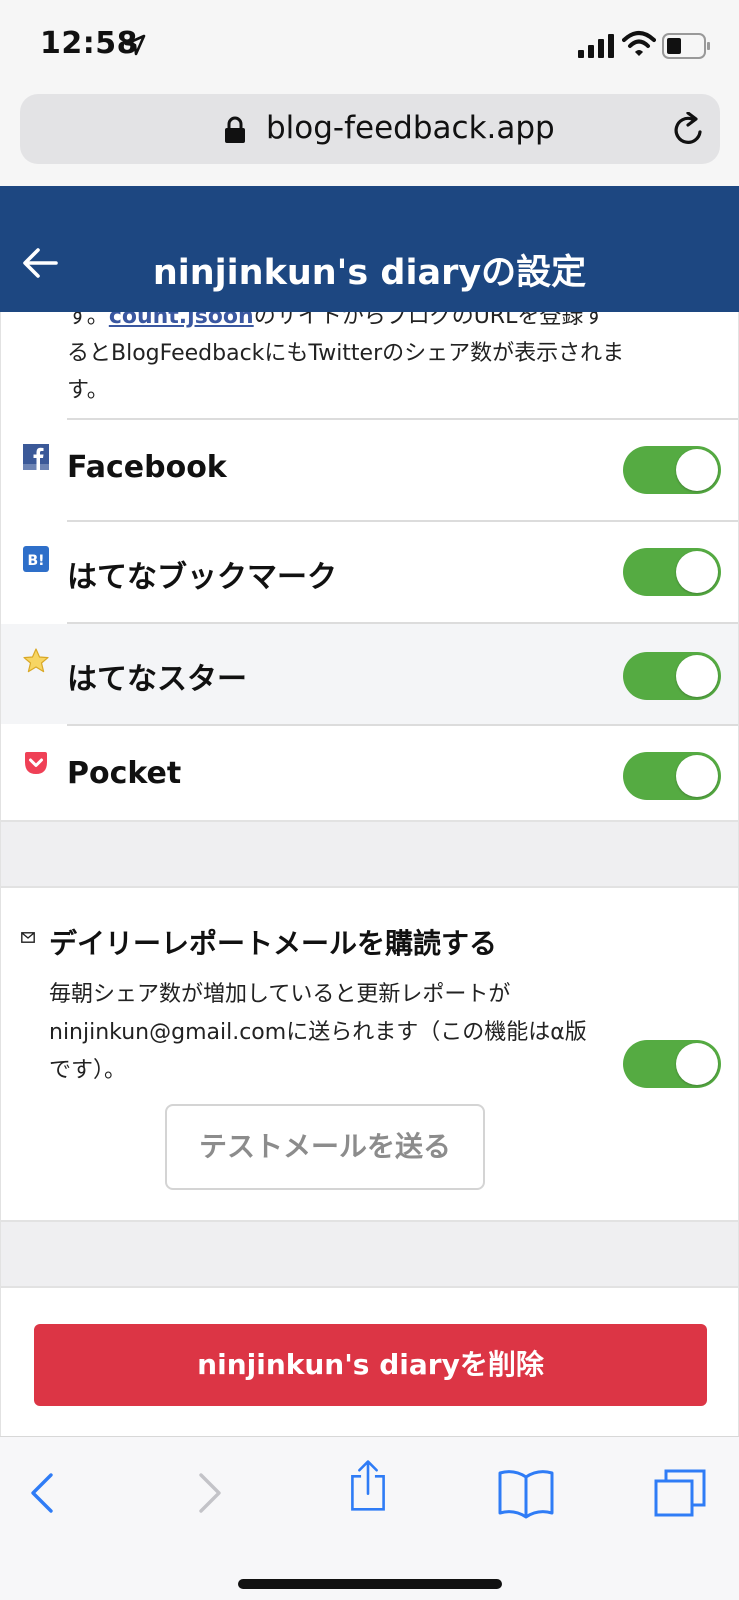 The height and width of the screenshot is (1600, 739). Describe the element at coordinates (688, 130) in the screenshot. I see `reload-icon` at that location.